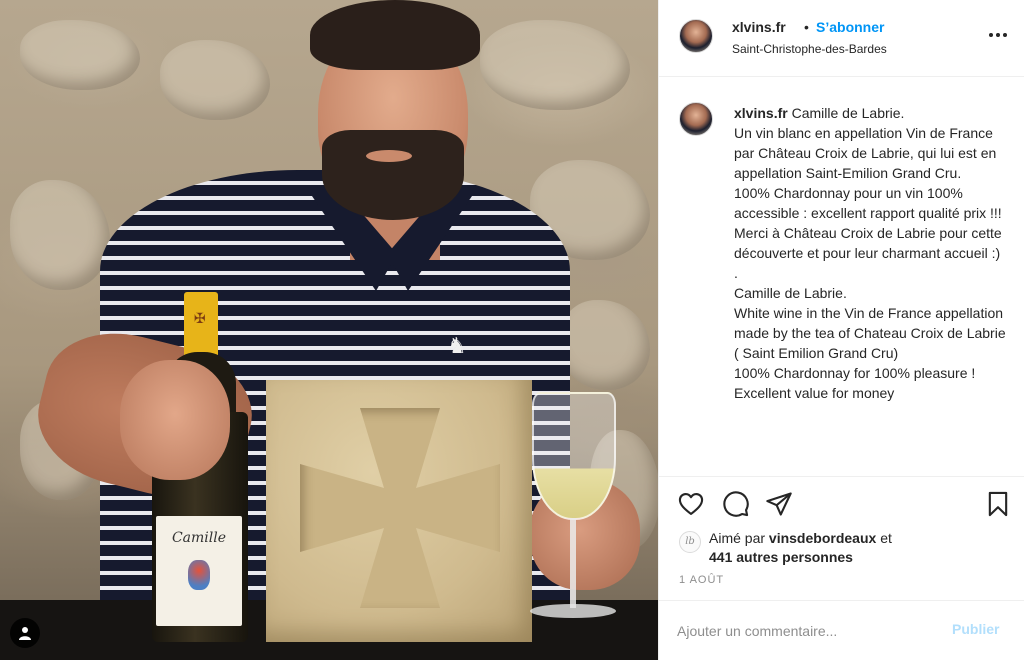  Describe the element at coordinates (701, 580) in the screenshot. I see `post-date: 1 AOÛT` at that location.